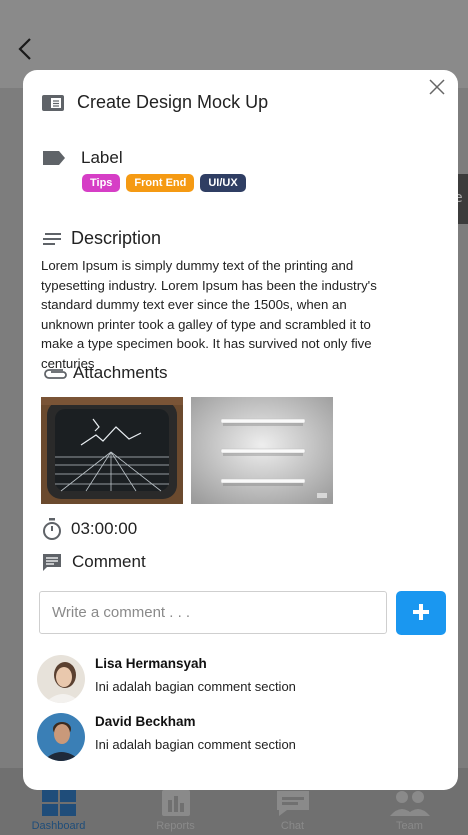 Image resolution: width=468 pixels, height=835 pixels. I want to click on label-tag-icon, so click(54, 158).